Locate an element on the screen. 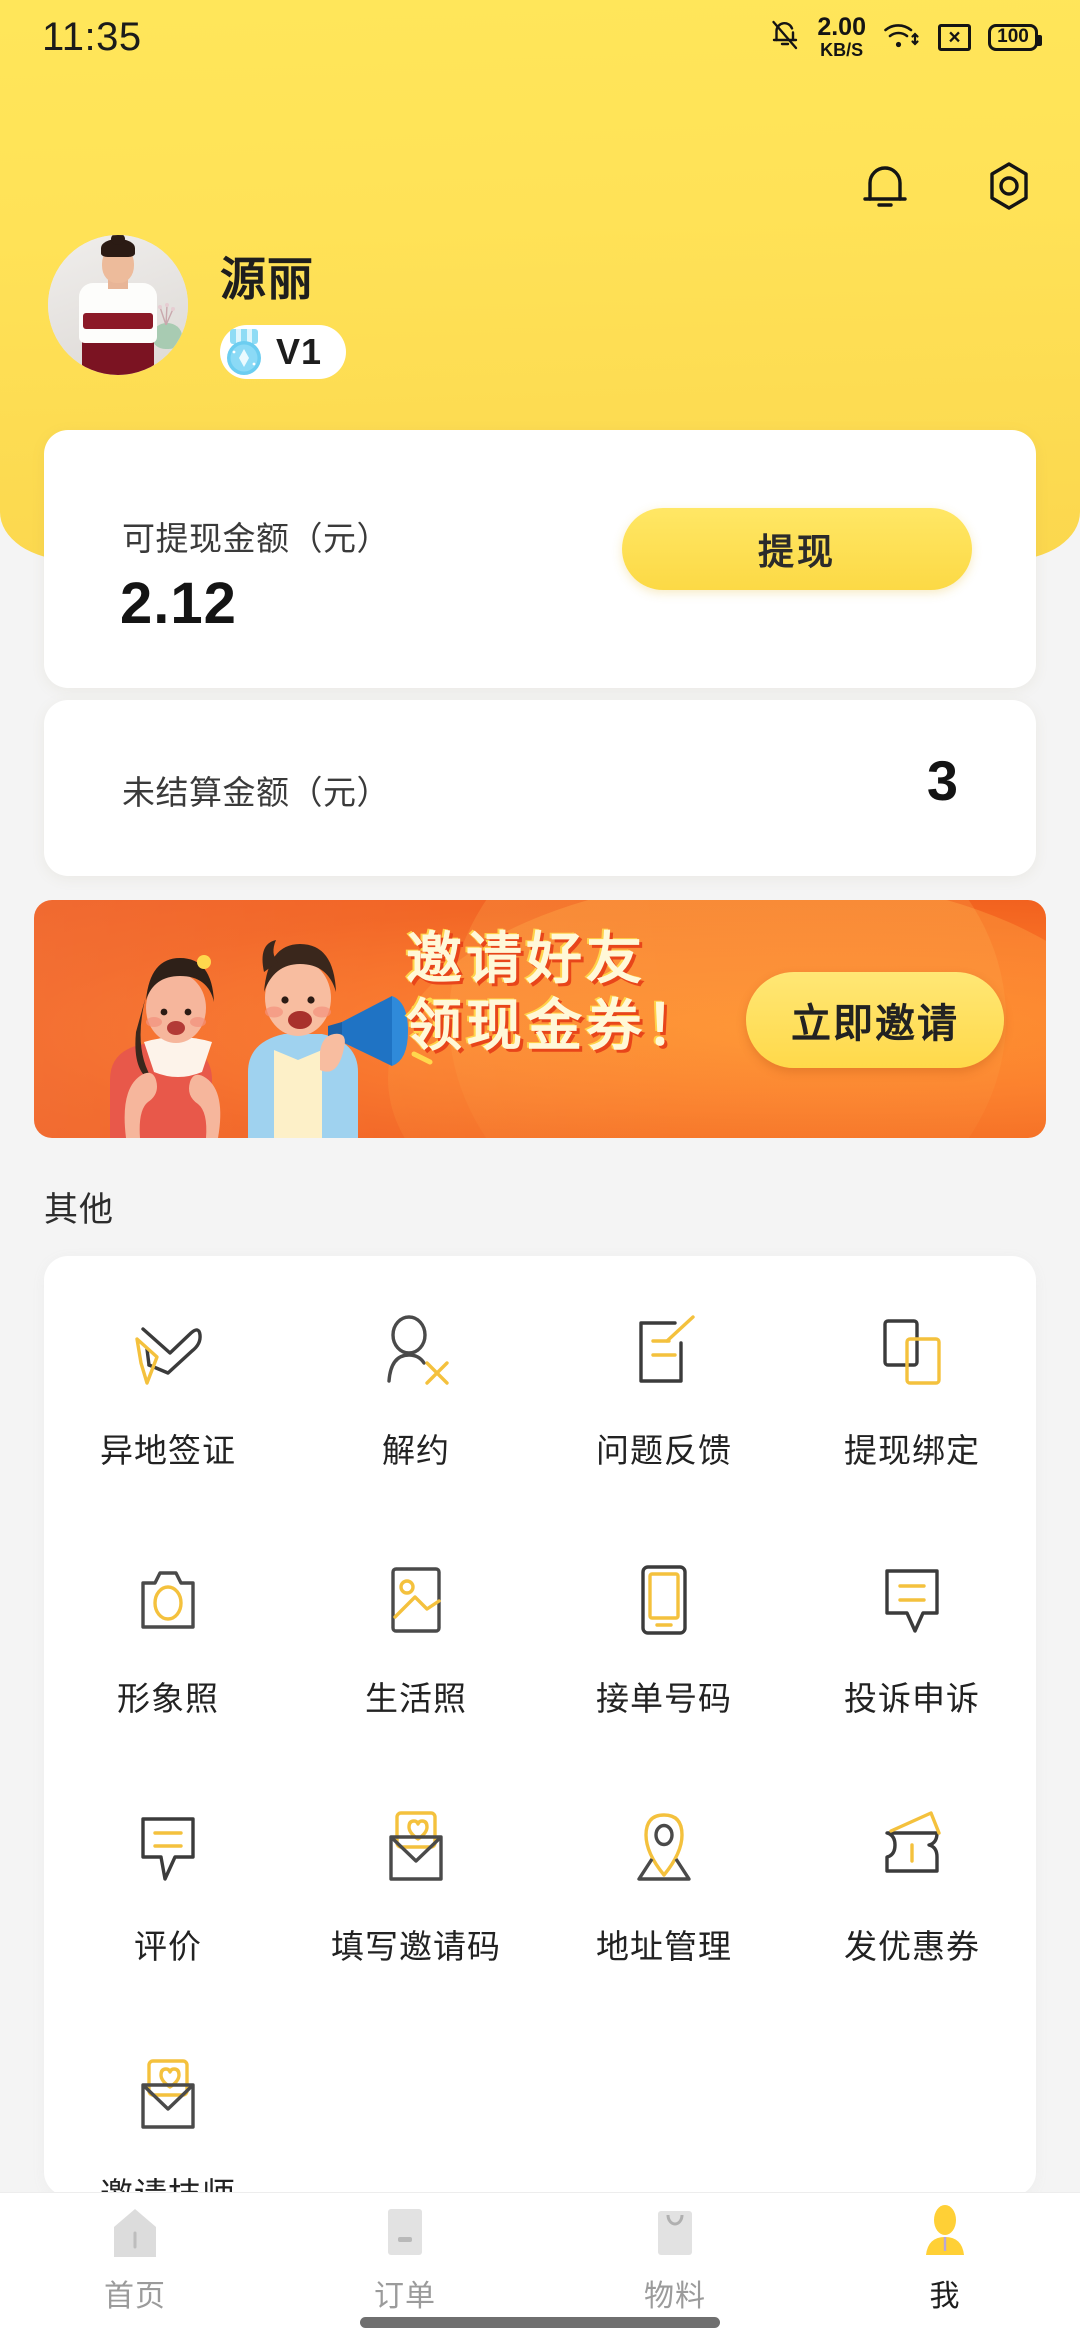 The width and height of the screenshot is (1080, 2340). bell-icon is located at coordinates (885, 186).